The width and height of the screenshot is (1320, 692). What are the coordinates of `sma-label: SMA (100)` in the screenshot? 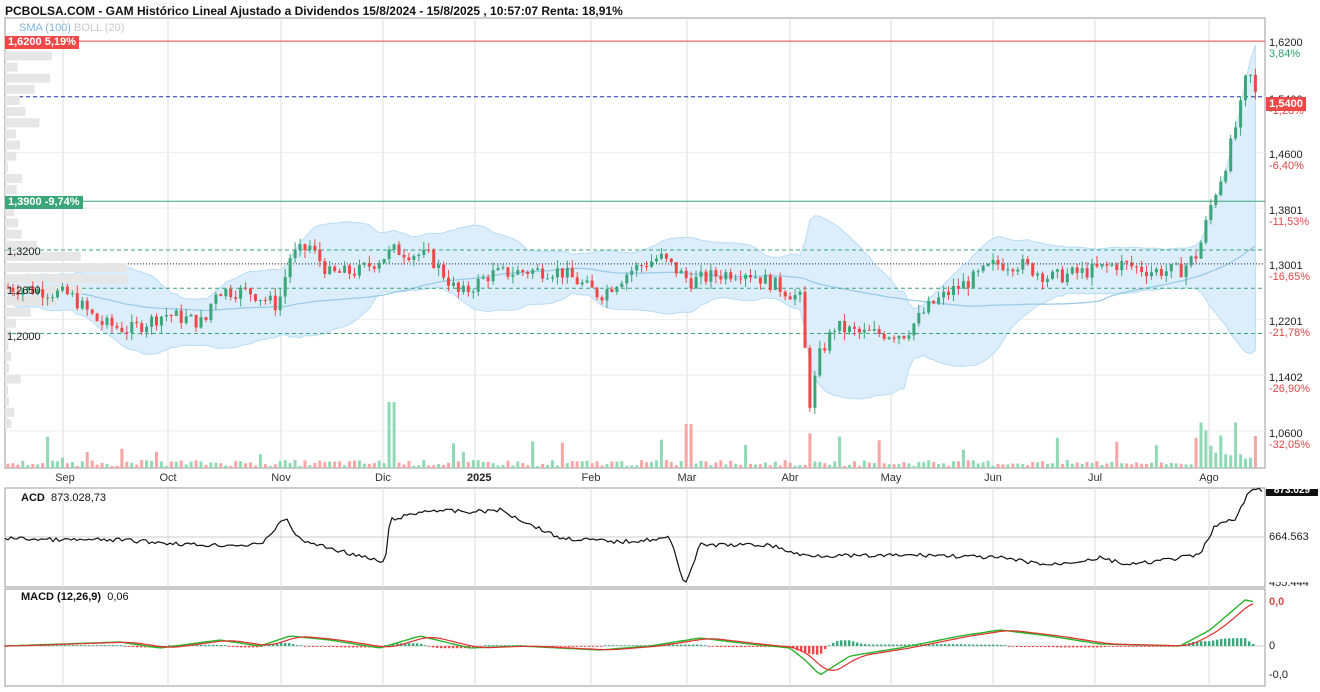 It's located at (45, 28).